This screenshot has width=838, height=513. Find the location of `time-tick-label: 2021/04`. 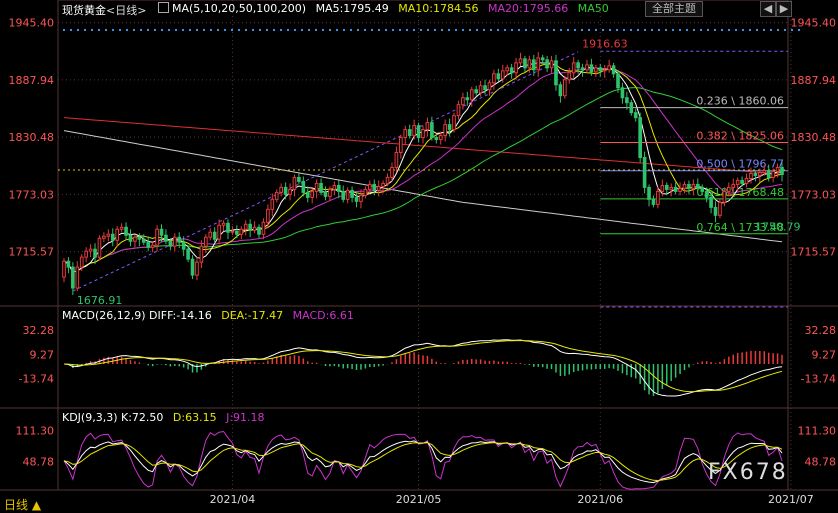

time-tick-label: 2021/04 is located at coordinates (233, 499).